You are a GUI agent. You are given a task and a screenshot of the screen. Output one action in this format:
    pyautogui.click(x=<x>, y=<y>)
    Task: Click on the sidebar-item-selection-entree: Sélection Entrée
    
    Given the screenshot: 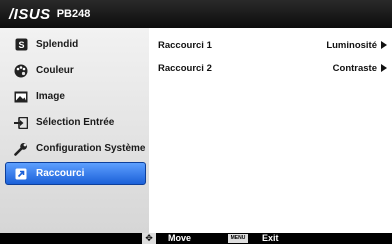 What is the action you would take?
    pyautogui.click(x=75, y=122)
    